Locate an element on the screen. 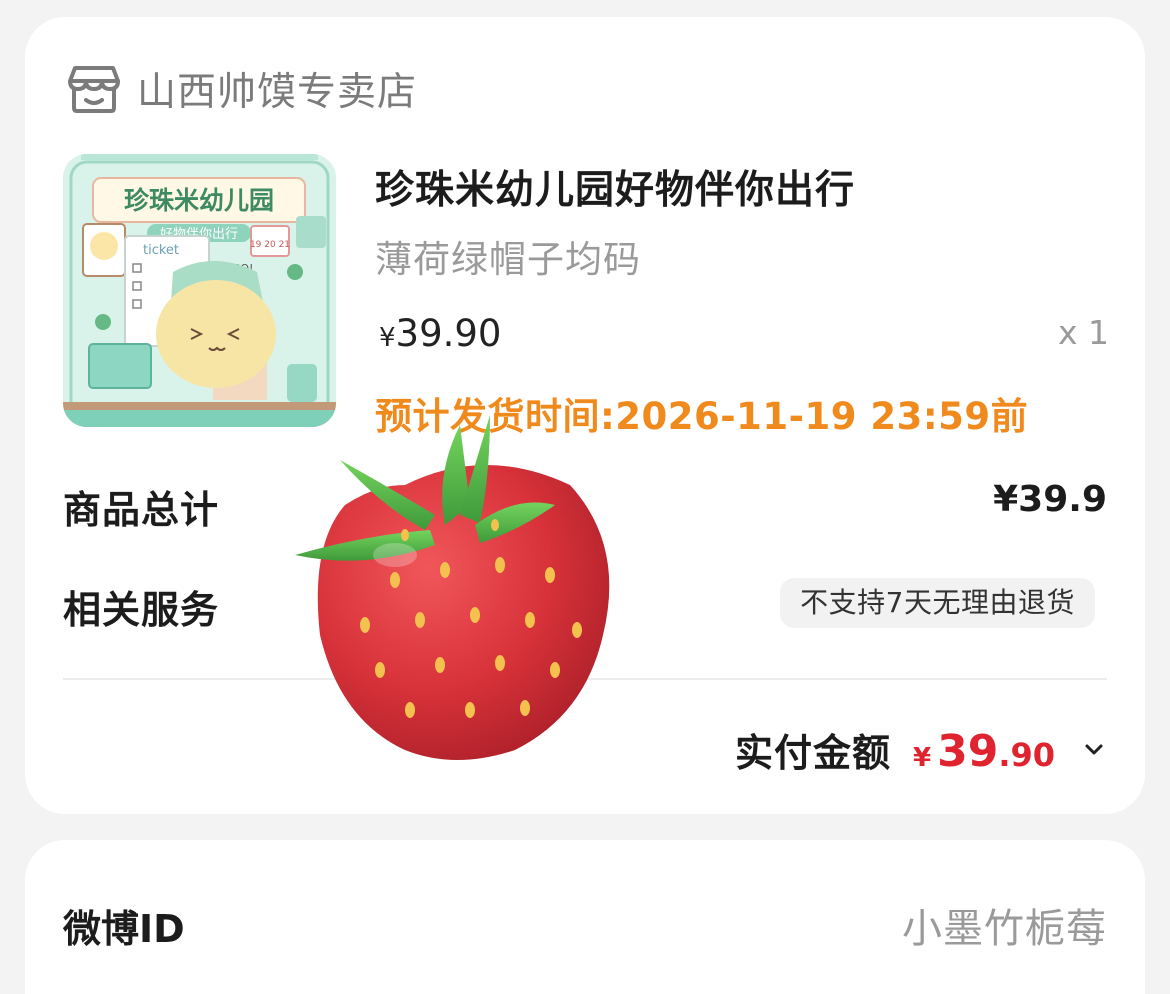 Image resolution: width=1170 pixels, height=994 pixels. shop-name: 山西帅馍专卖店 is located at coordinates (277, 92).